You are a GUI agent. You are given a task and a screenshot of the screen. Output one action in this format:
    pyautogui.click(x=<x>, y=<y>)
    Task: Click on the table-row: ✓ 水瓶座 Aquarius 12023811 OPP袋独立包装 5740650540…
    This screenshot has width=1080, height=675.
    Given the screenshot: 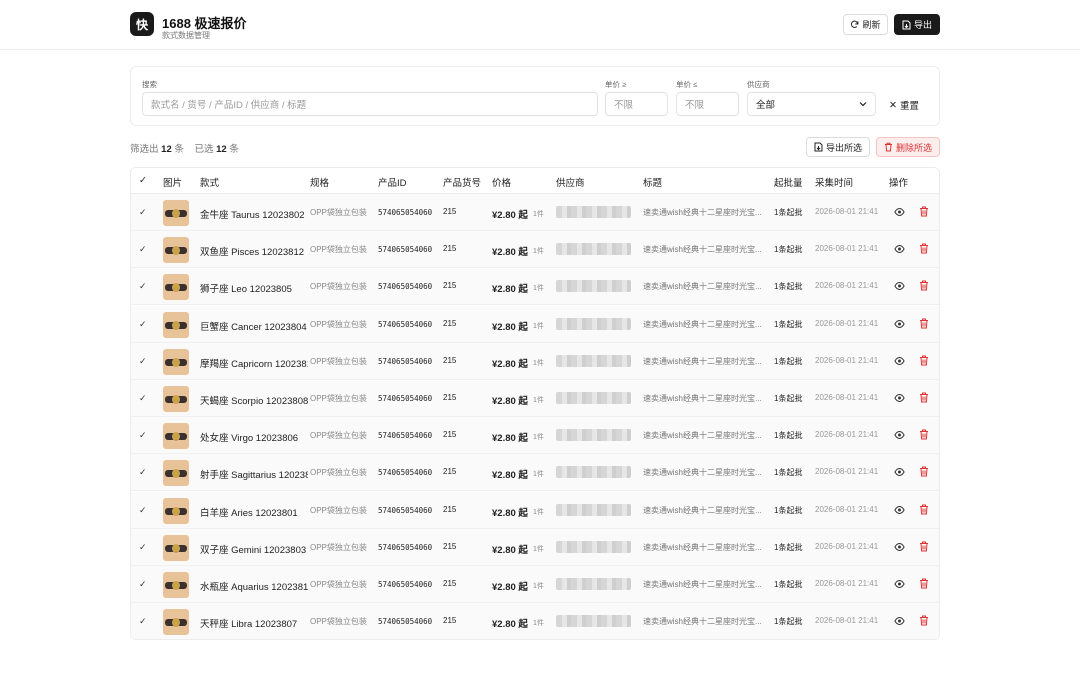 What is the action you would take?
    pyautogui.click(x=535, y=584)
    